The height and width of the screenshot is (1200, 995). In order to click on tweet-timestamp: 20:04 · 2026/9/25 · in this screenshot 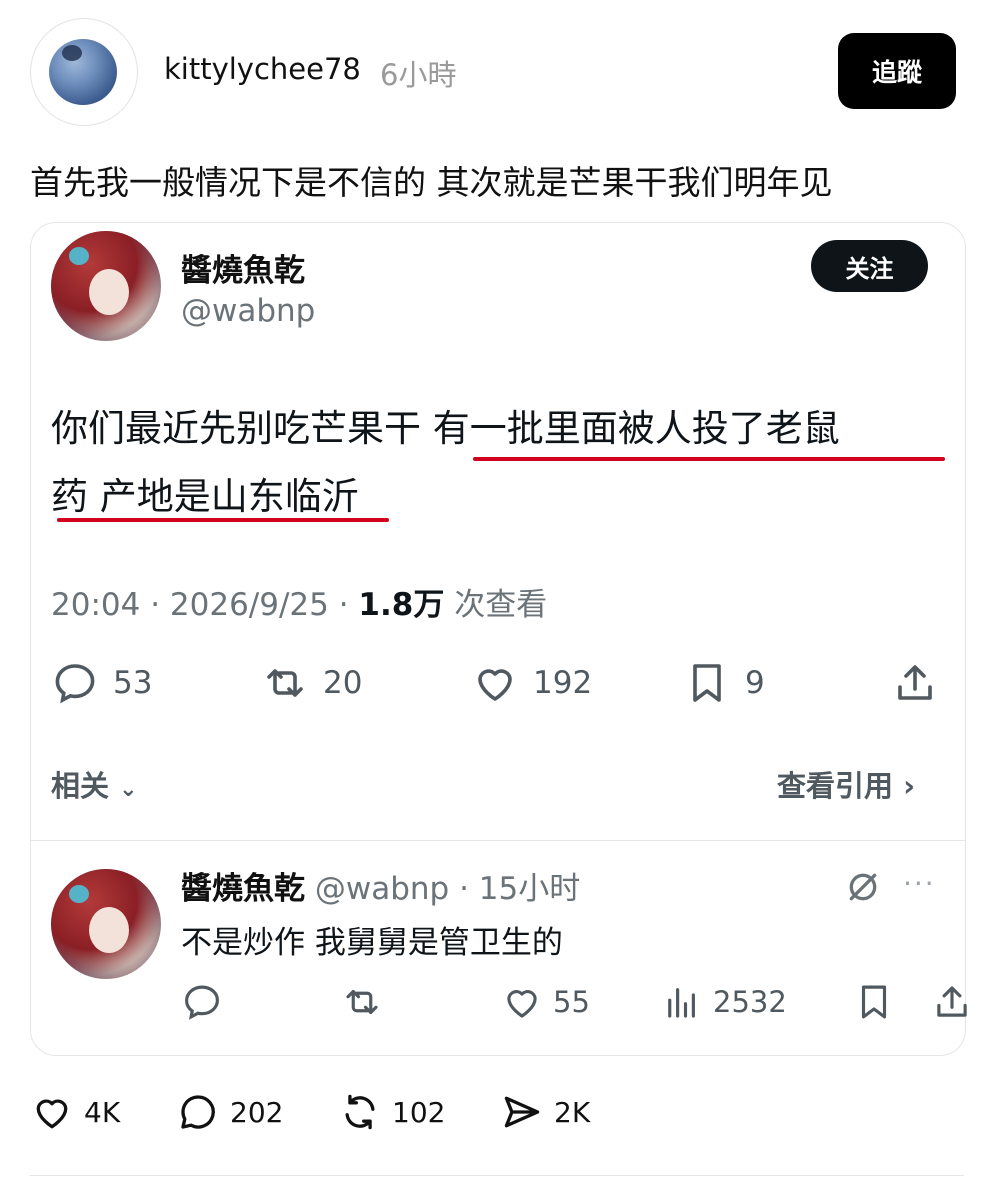, I will do `click(205, 605)`.